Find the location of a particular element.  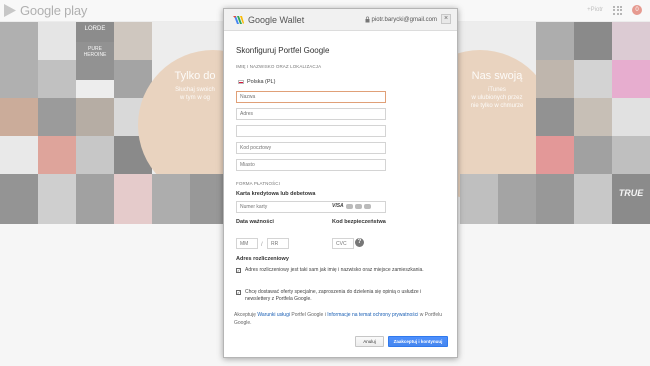

wallet-icon is located at coordinates (238, 20).